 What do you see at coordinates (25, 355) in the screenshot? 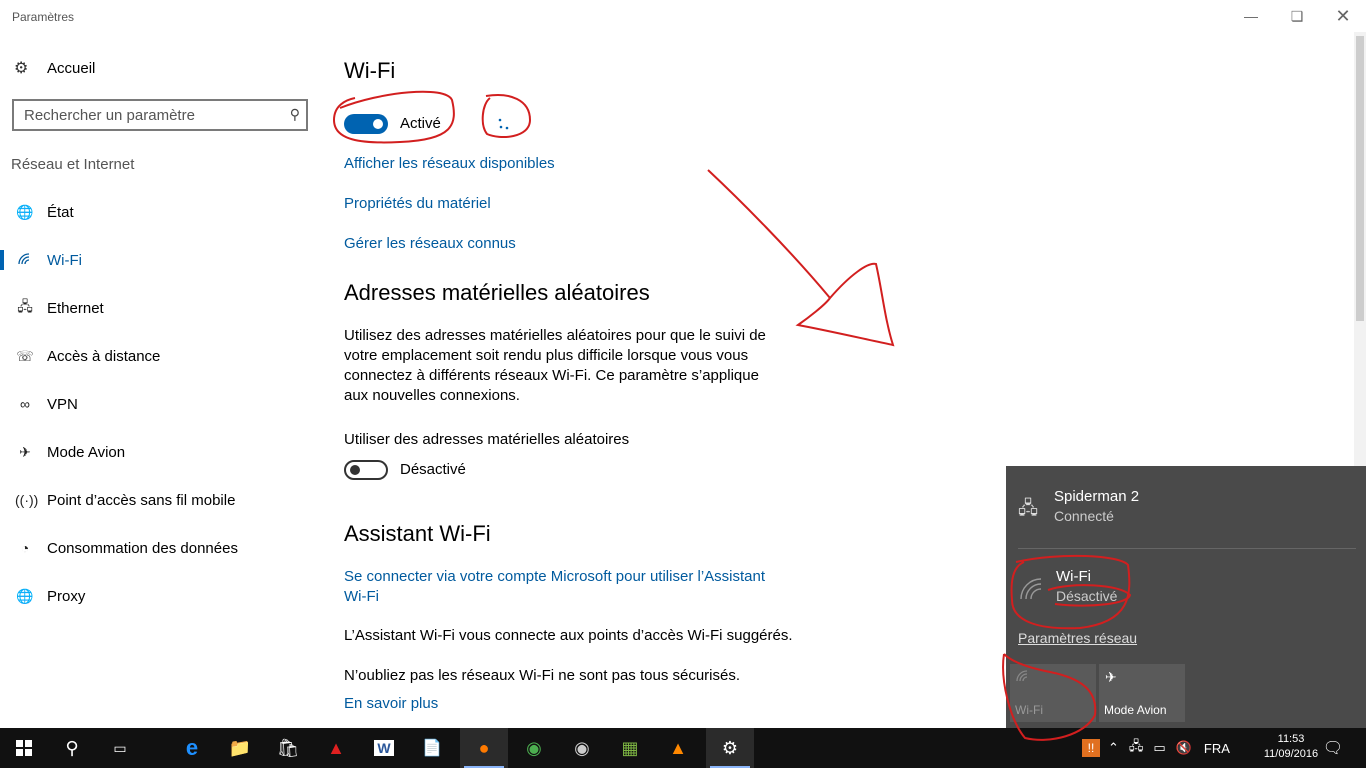
I see `dialup-icon: ☏` at bounding box center [25, 355].